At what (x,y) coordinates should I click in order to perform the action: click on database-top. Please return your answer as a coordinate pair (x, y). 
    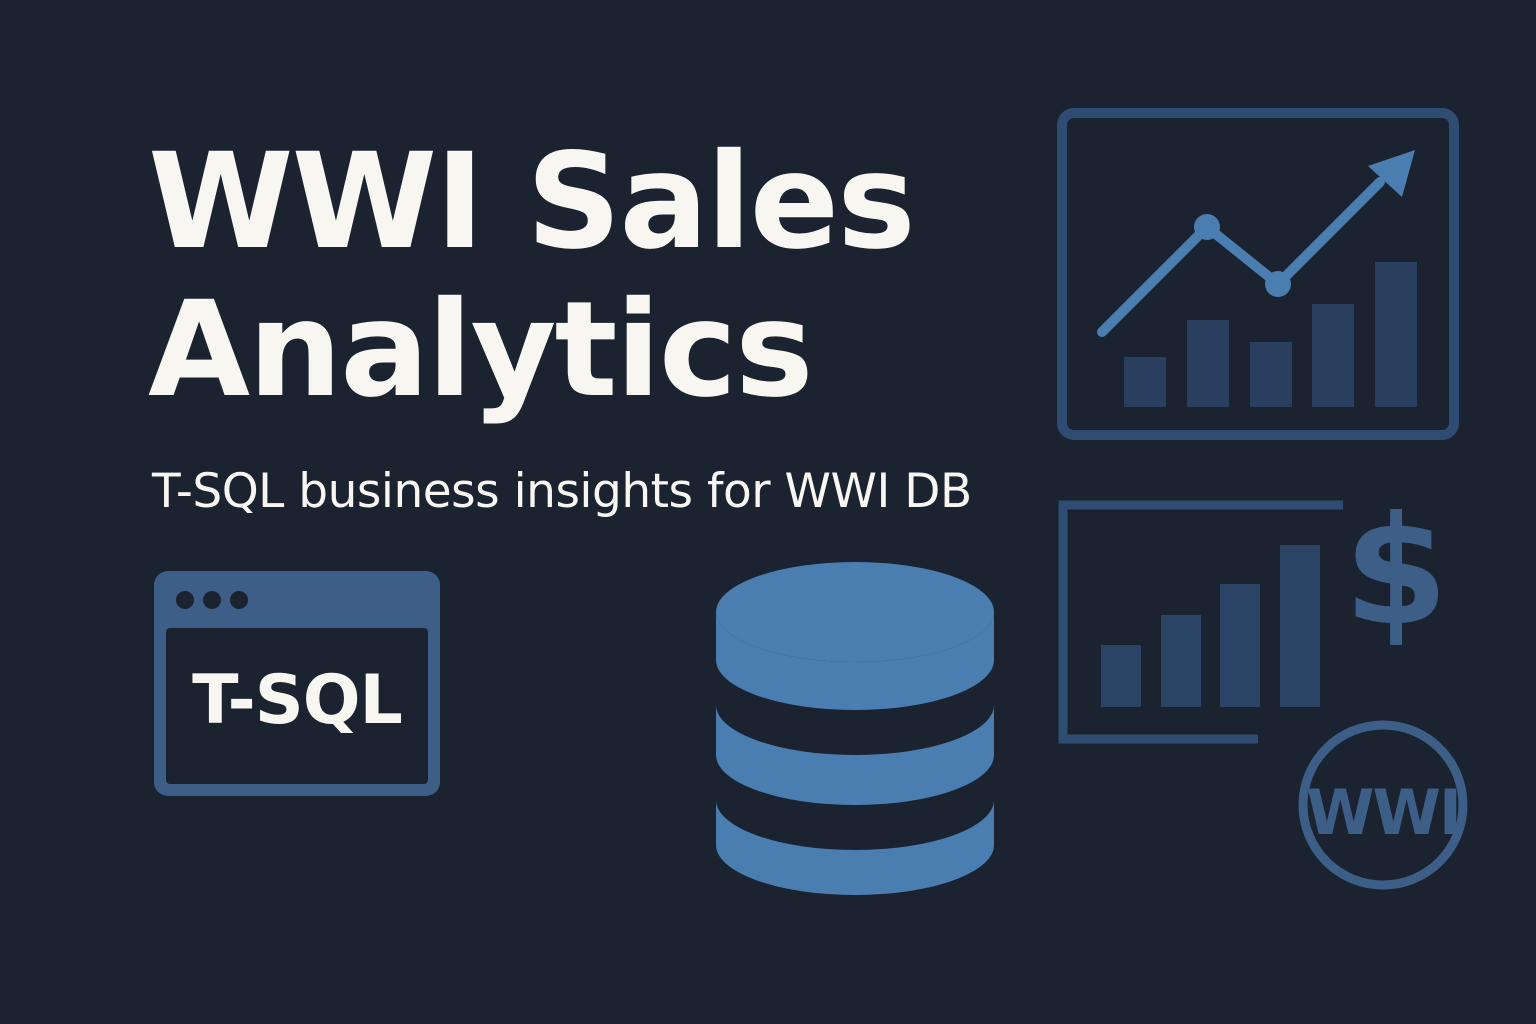
    Looking at the image, I should click on (855, 612).